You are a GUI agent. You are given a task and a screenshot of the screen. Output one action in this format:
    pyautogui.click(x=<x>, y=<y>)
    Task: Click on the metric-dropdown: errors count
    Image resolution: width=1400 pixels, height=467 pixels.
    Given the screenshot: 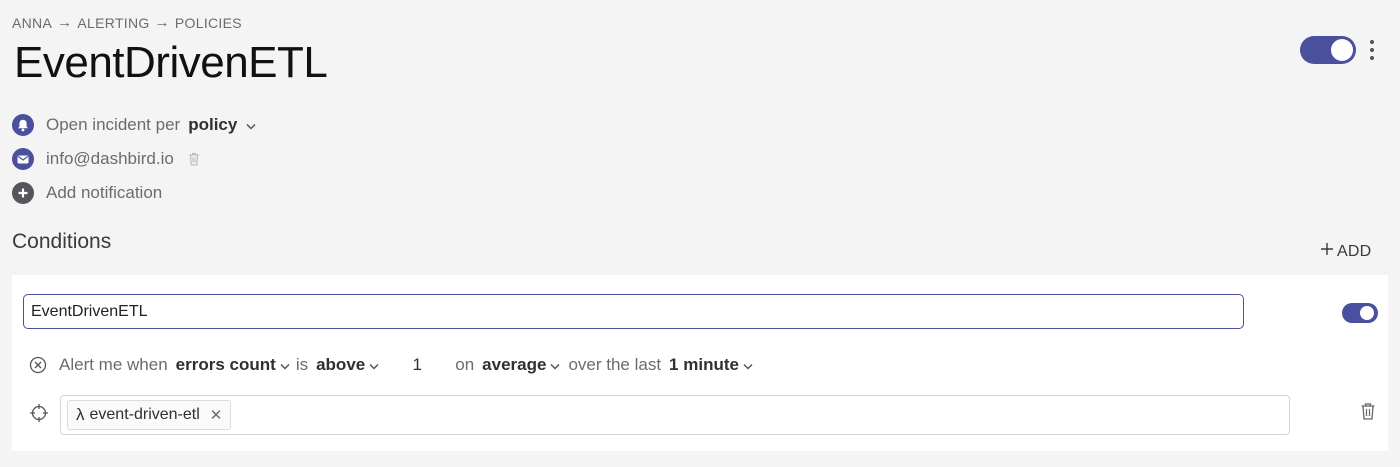 What is the action you would take?
    pyautogui.click(x=233, y=365)
    